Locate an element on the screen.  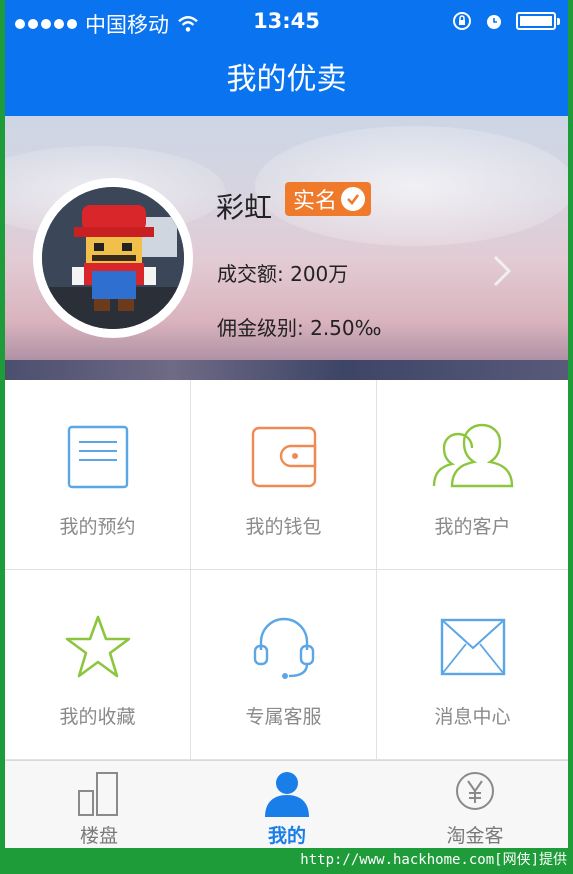
page-title: 我的优卖 is located at coordinates (286, 79).